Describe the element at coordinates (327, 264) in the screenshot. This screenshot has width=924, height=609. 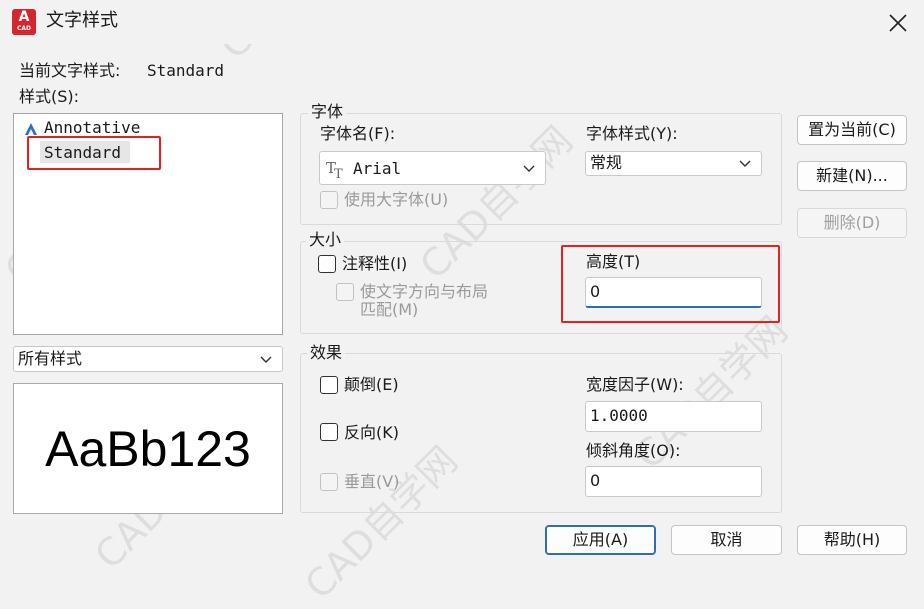
I see `annotative-checkbox` at that location.